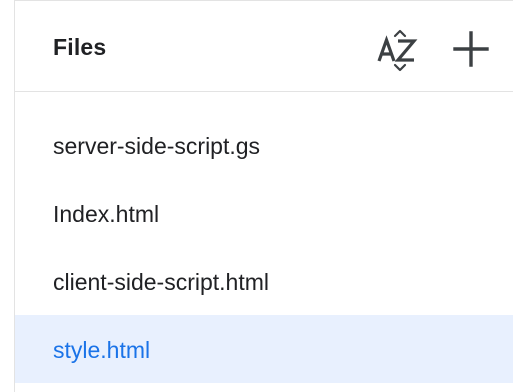 The height and width of the screenshot is (392, 513). I want to click on sort-az-icon, so click(397, 50).